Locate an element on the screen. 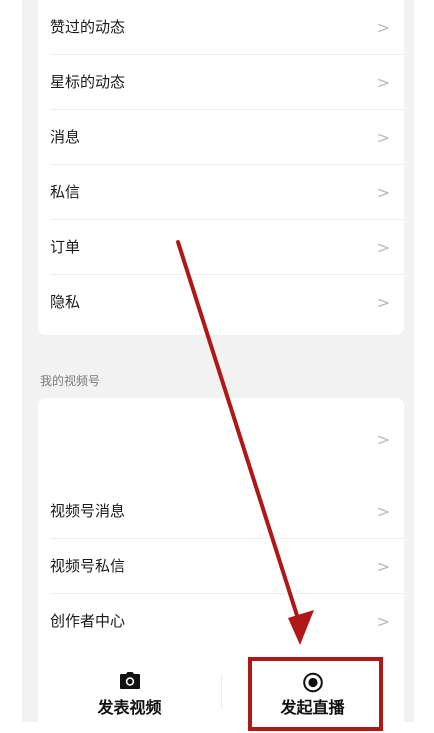 This screenshot has width=434, height=733. menu-item-privacy: 隐私 > is located at coordinates (221, 302).